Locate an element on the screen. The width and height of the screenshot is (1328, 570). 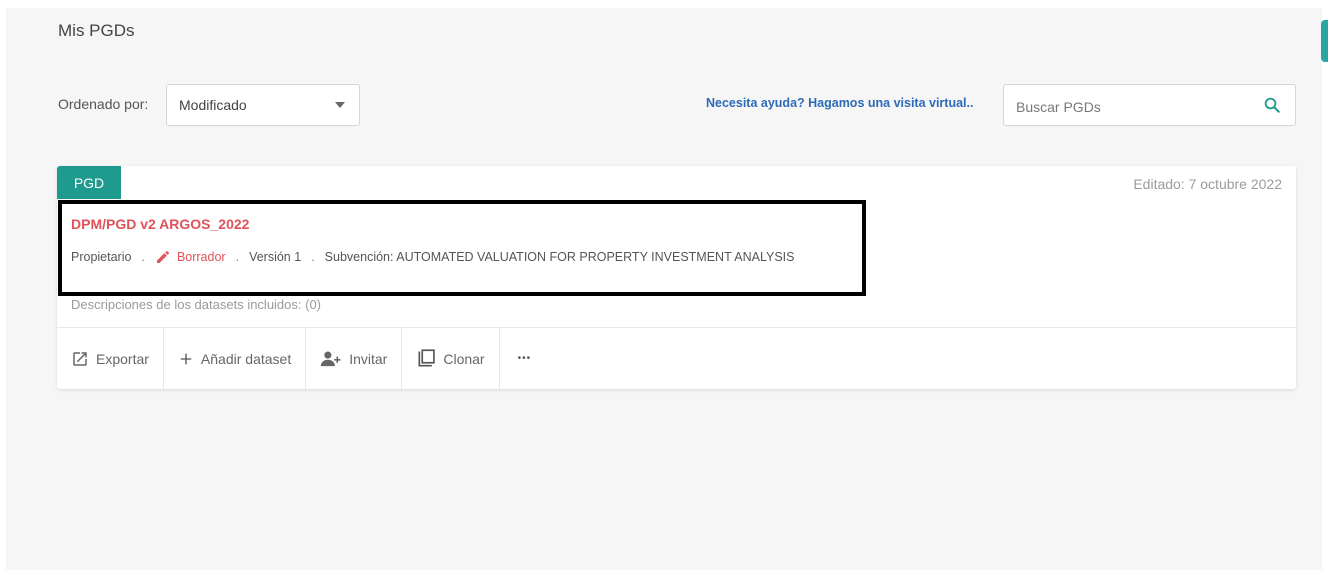
more-options-button: ••• is located at coordinates (525, 358).